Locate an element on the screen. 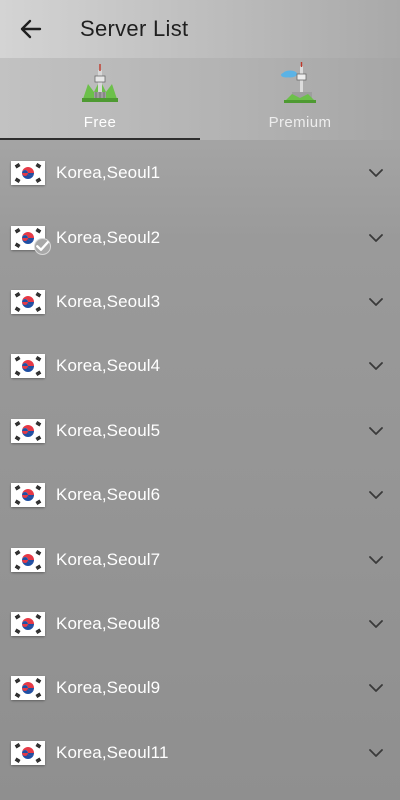 The image size is (400, 800). server-row: Korea,Seoul8 is located at coordinates (200, 624).